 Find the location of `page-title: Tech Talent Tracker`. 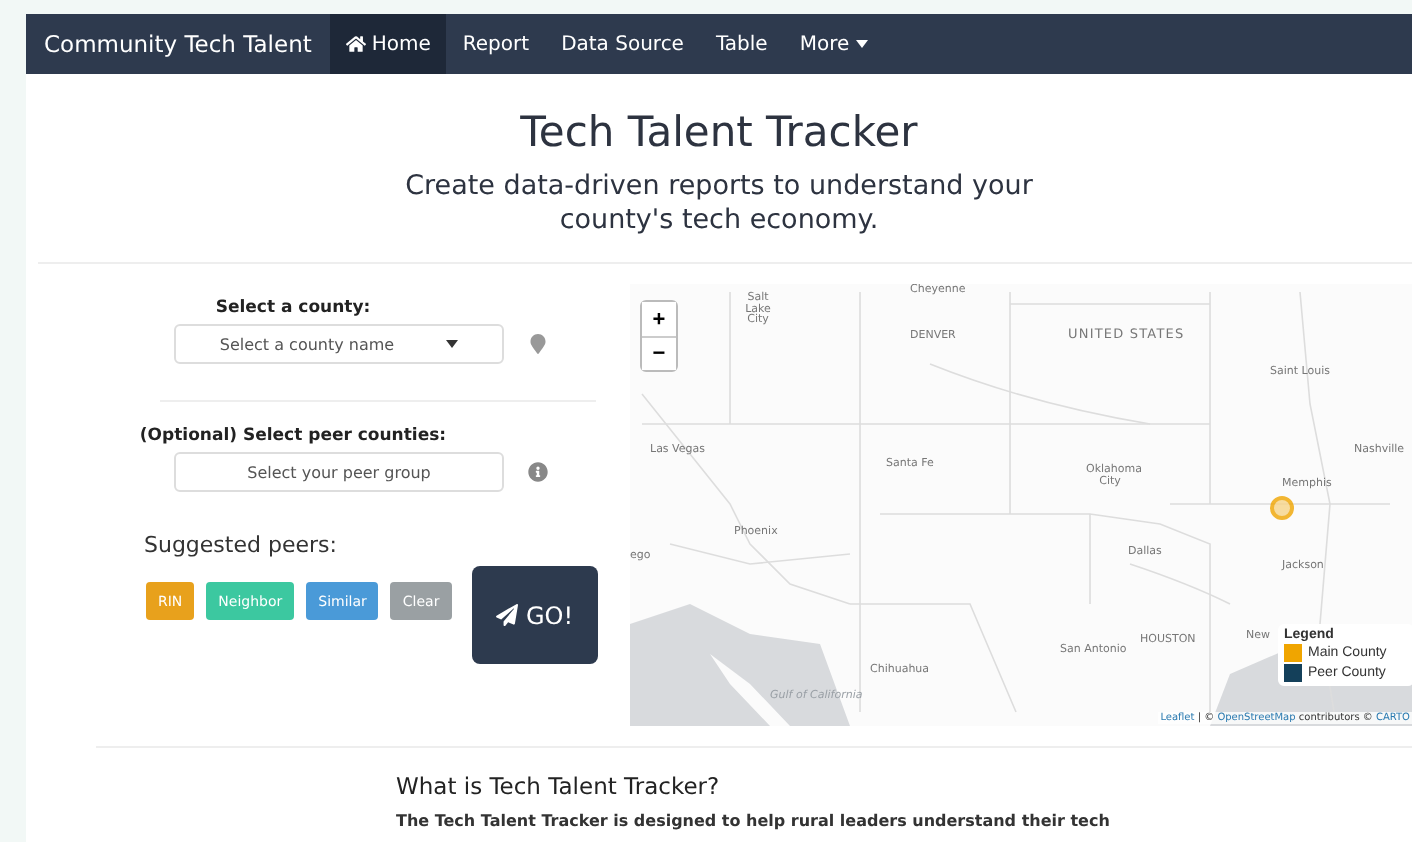

page-title: Tech Talent Tracker is located at coordinates (719, 132).